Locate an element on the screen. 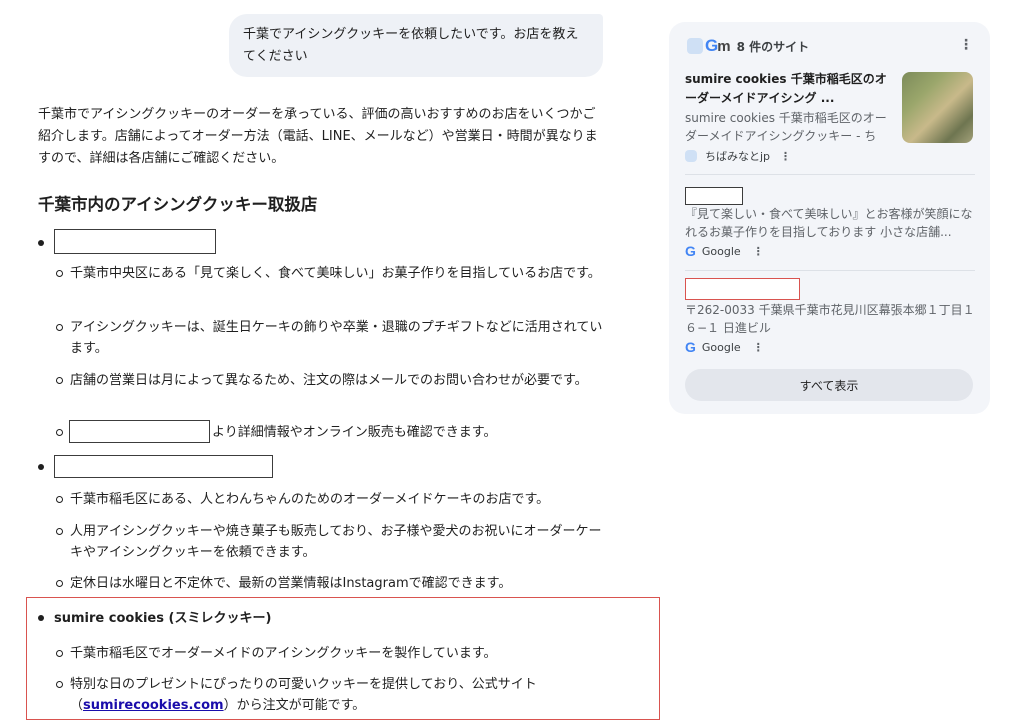 This screenshot has height=725, width=1024. show-all-button: すべて表示 is located at coordinates (829, 385).